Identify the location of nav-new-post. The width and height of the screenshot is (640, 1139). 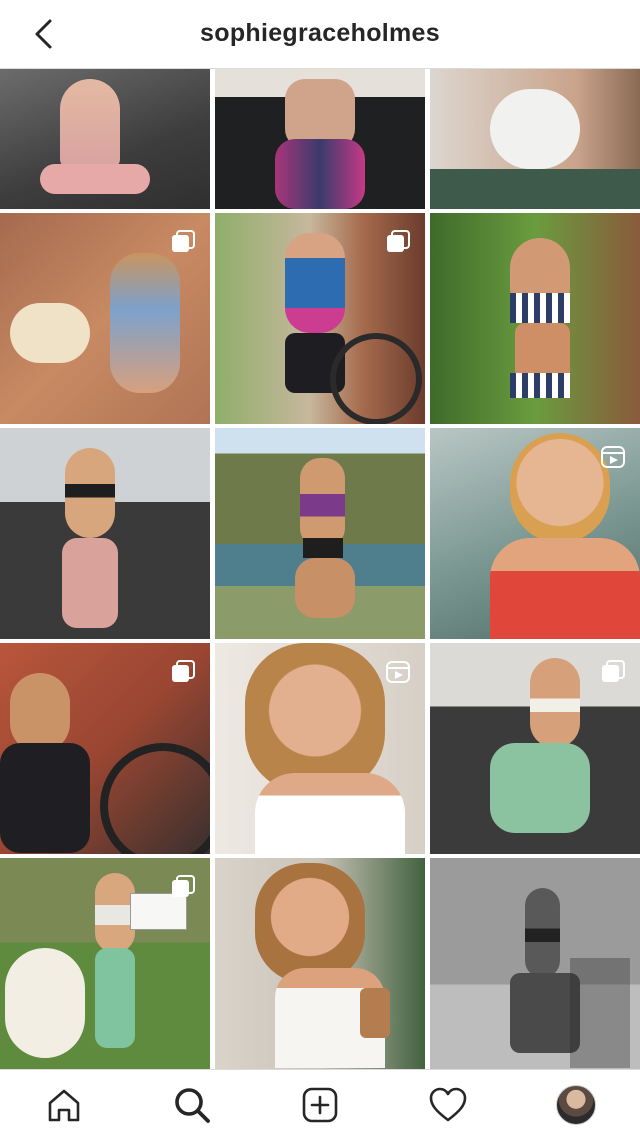
(320, 1105).